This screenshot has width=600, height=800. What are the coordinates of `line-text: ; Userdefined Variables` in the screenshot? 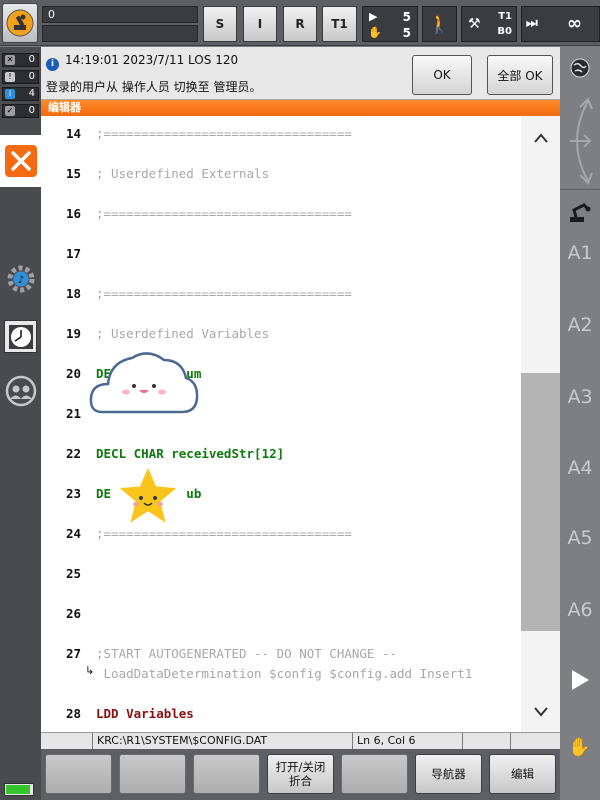 It's located at (183, 333).